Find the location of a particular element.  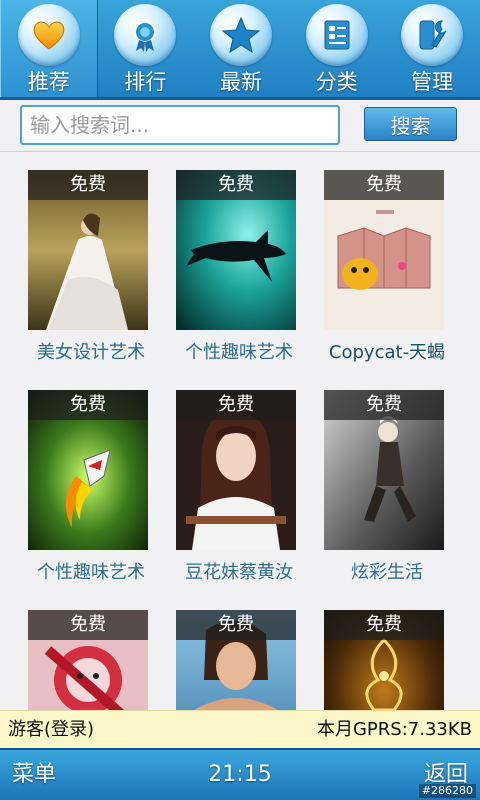

tab-newest: 最新 is located at coordinates (241, 50).